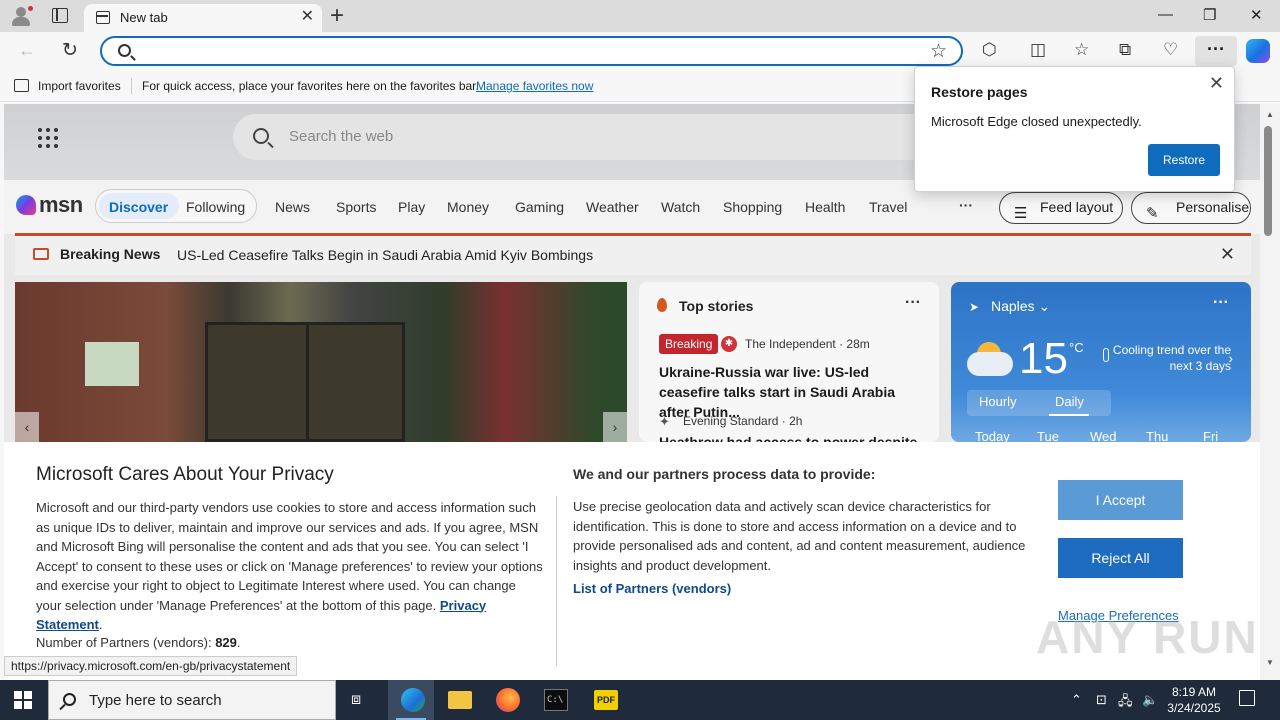  I want to click on nav-shopping: Shopping, so click(752, 207).